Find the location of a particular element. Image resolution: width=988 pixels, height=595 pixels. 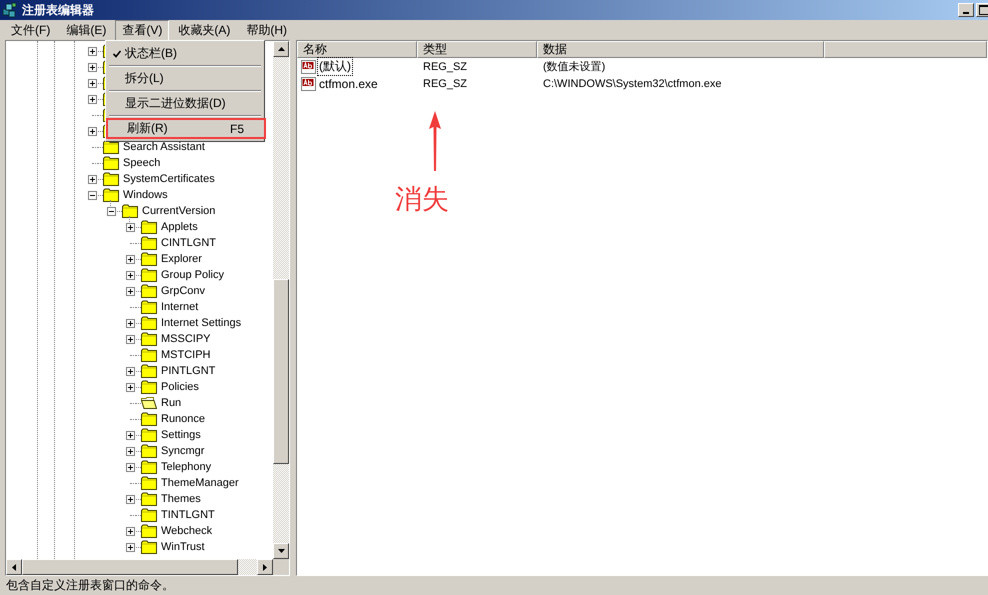

scroll-left-button is located at coordinates (14, 567).